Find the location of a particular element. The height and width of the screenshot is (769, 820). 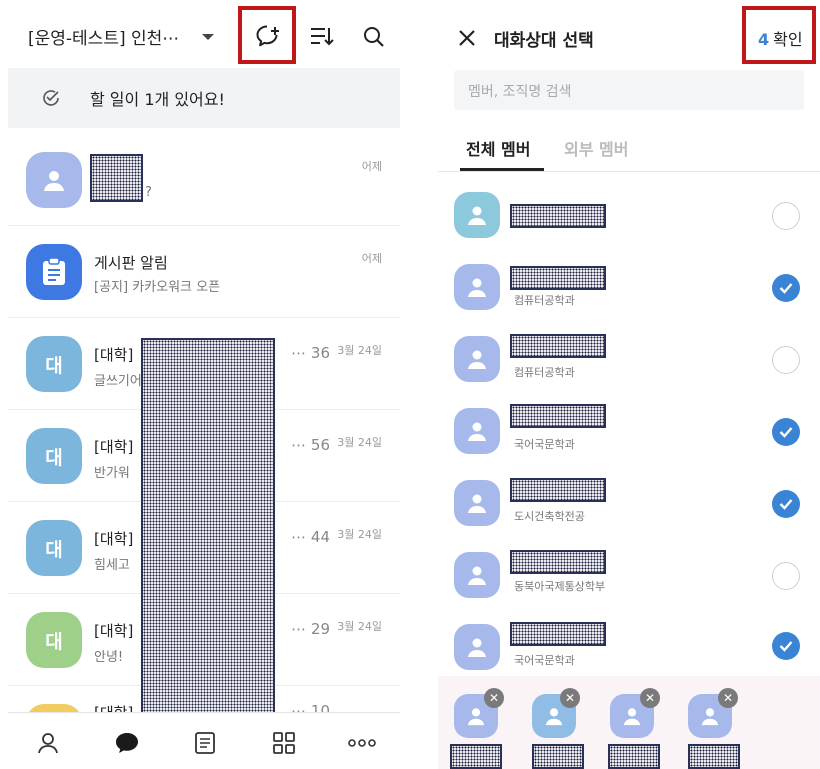

member-row: 도시건축학전공 is located at coordinates (629, 504).